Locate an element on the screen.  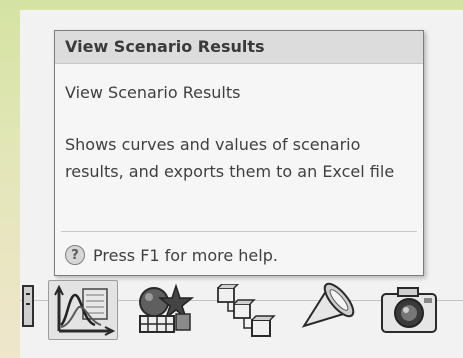
camera-button is located at coordinates (409, 310).